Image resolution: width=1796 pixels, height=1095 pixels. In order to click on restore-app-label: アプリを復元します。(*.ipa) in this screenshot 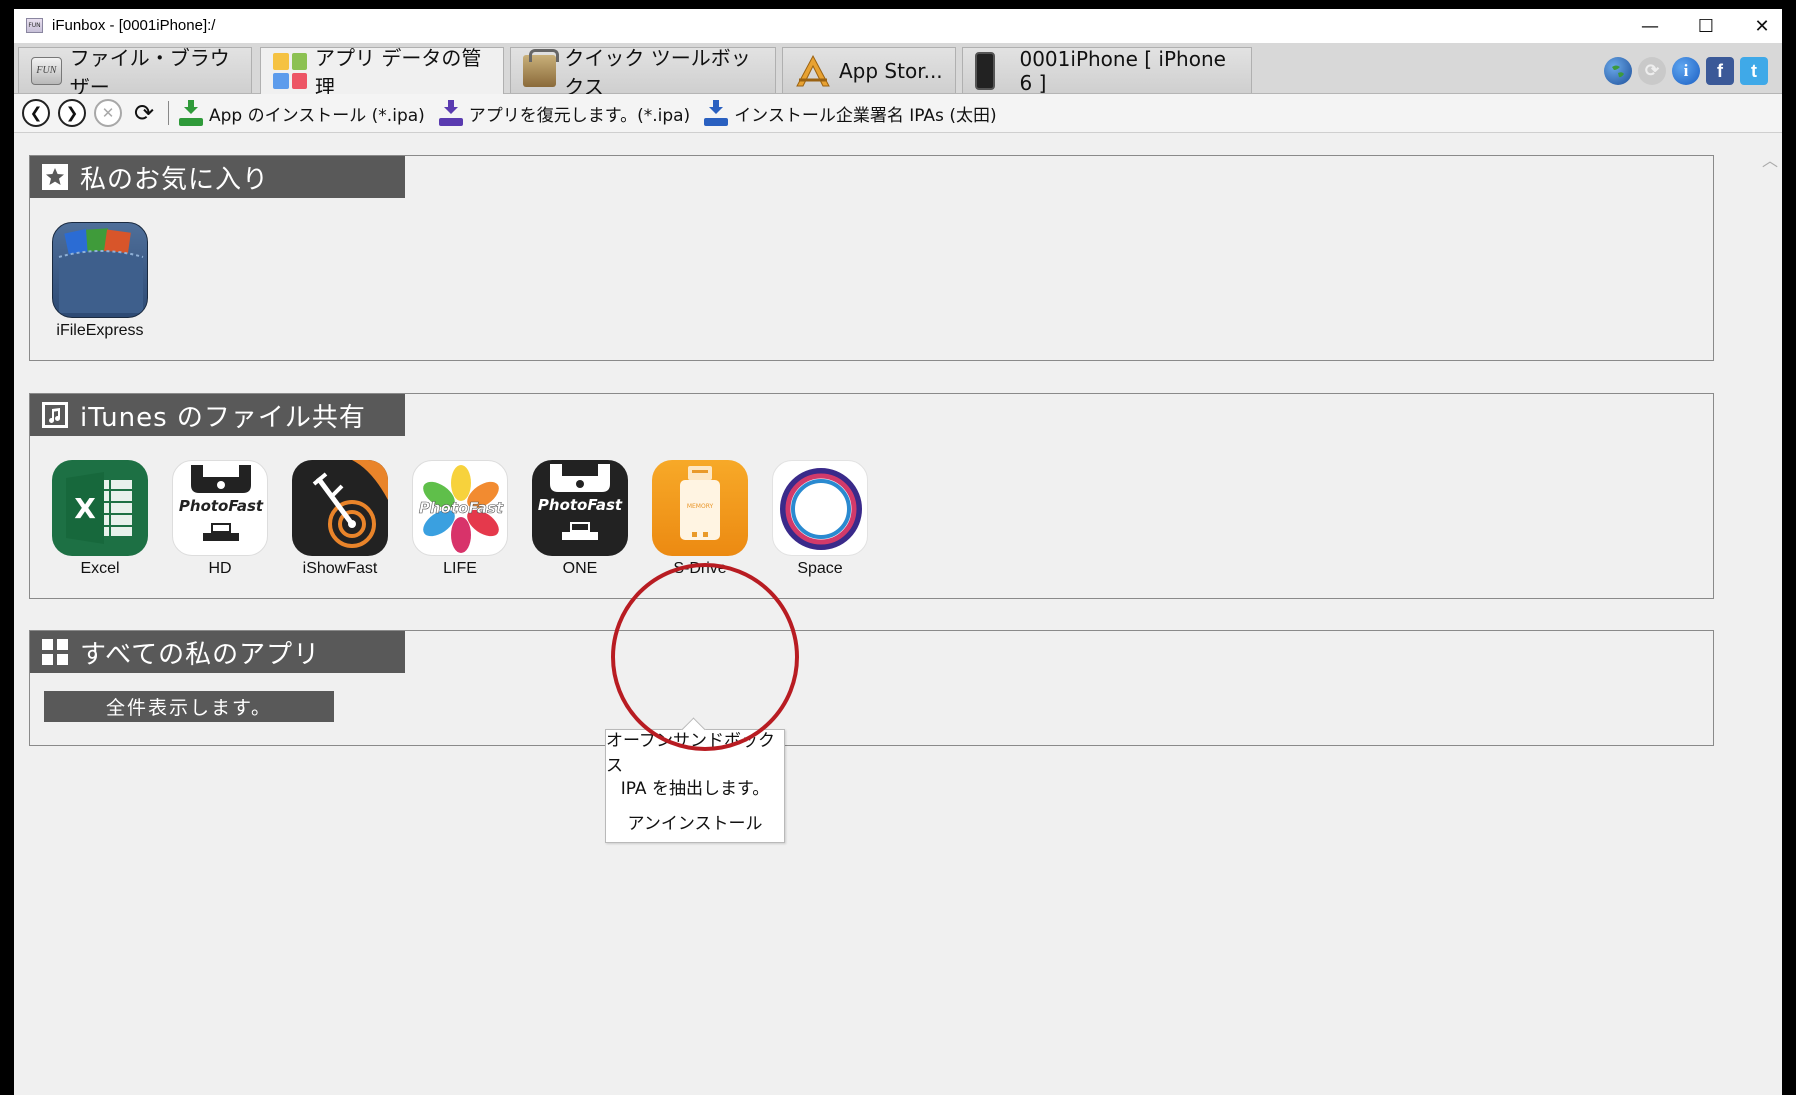, I will do `click(579, 115)`.